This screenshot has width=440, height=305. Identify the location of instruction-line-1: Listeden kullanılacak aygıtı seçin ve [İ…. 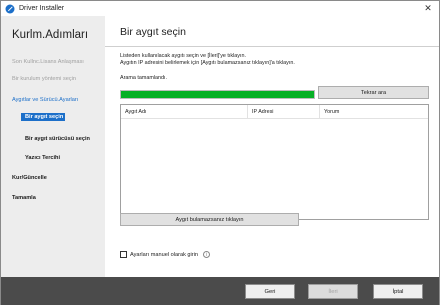
(183, 56).